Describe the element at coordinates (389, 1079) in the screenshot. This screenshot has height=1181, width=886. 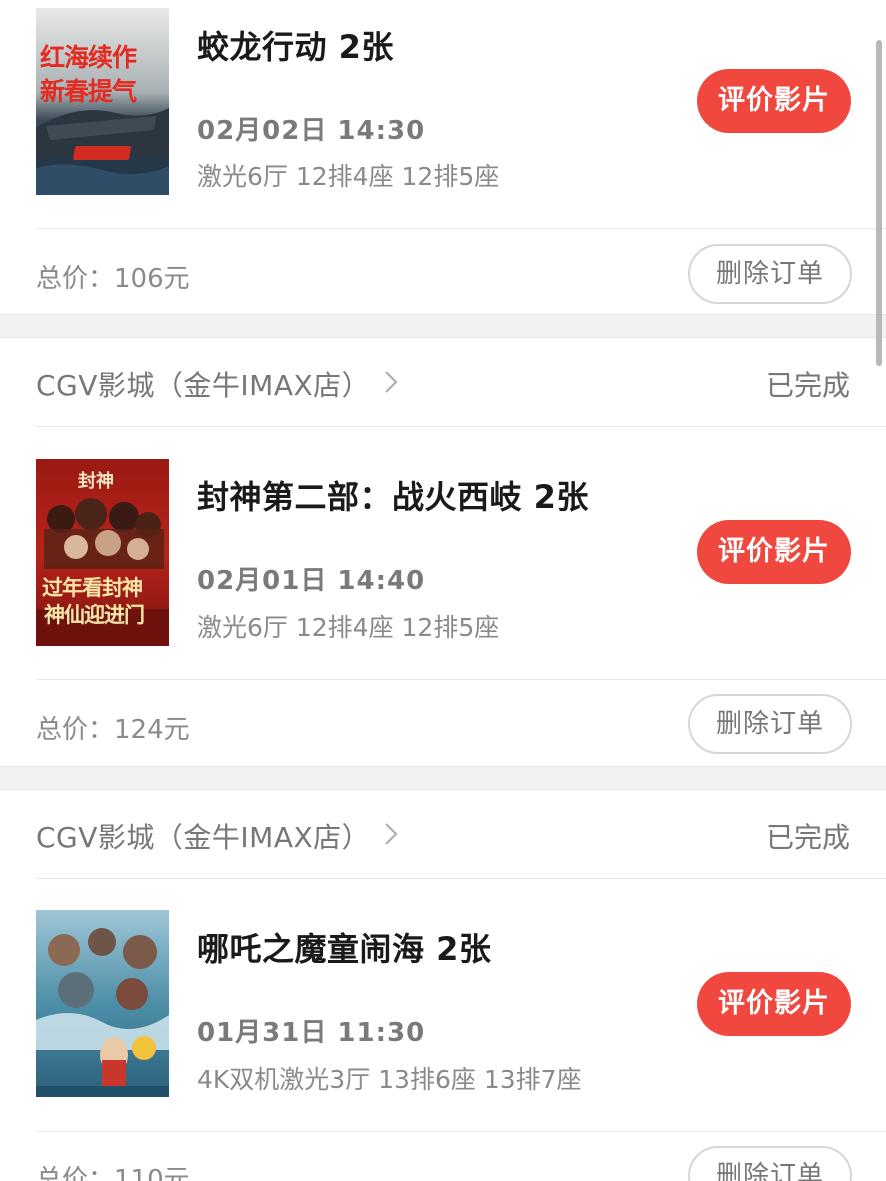
I see `seat-info: 4K双机激光3厅 13排6座 13排7座` at that location.